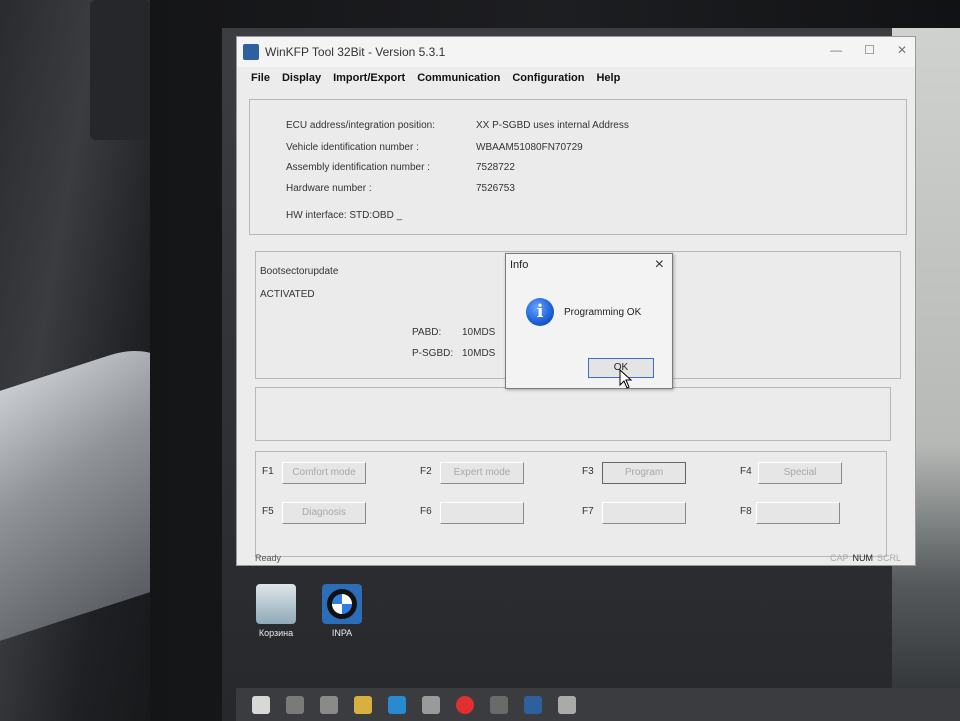  Describe the element at coordinates (482, 473) in the screenshot. I see `expert-mode-button: Expert mode` at that location.